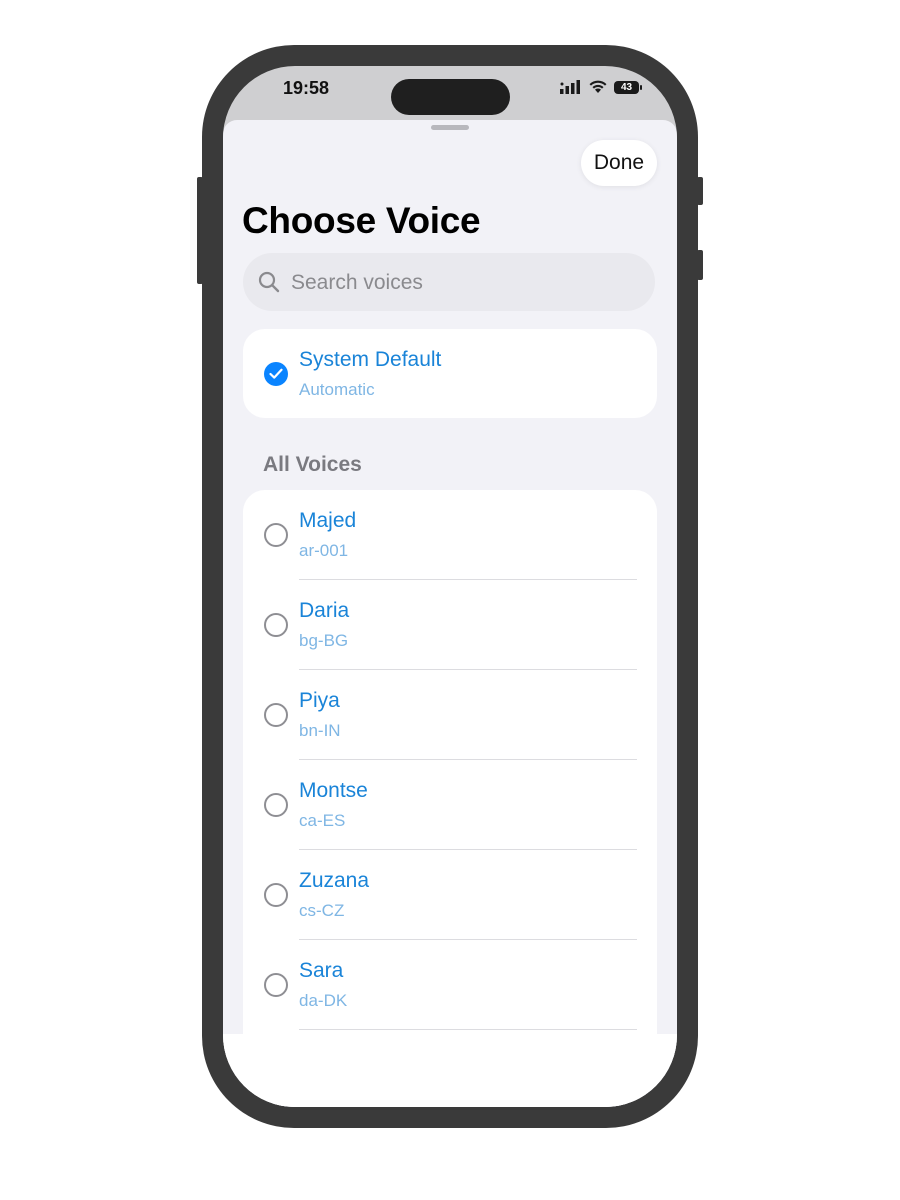  Describe the element at coordinates (450, 625) in the screenshot. I see `voice-row: Daria bg-BG` at that location.